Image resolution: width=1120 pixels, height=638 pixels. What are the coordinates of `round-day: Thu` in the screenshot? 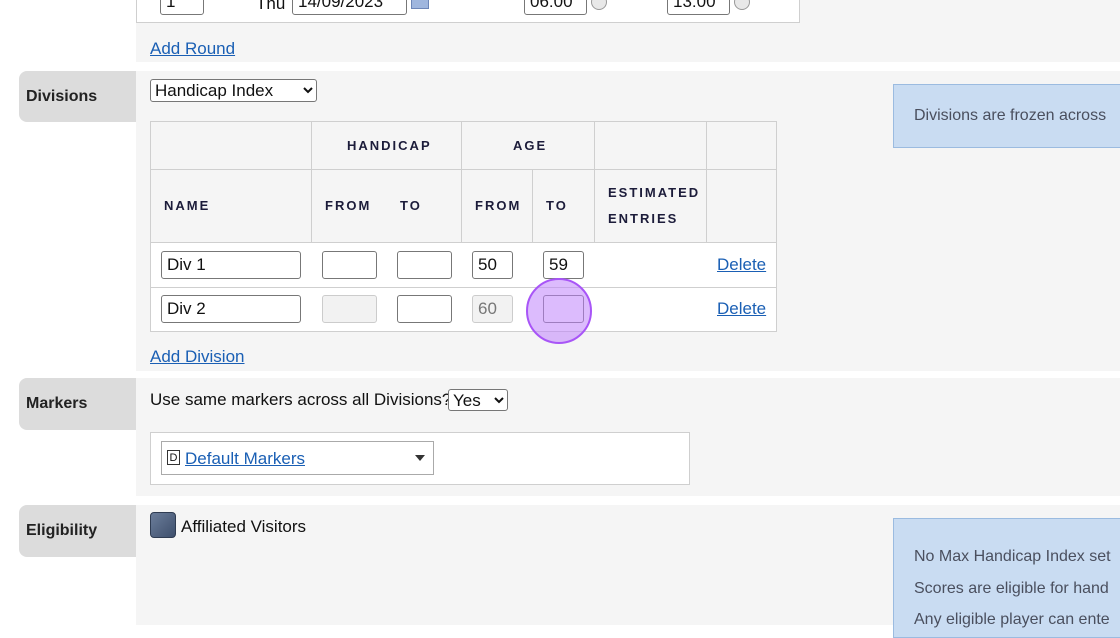 It's located at (271, 6).